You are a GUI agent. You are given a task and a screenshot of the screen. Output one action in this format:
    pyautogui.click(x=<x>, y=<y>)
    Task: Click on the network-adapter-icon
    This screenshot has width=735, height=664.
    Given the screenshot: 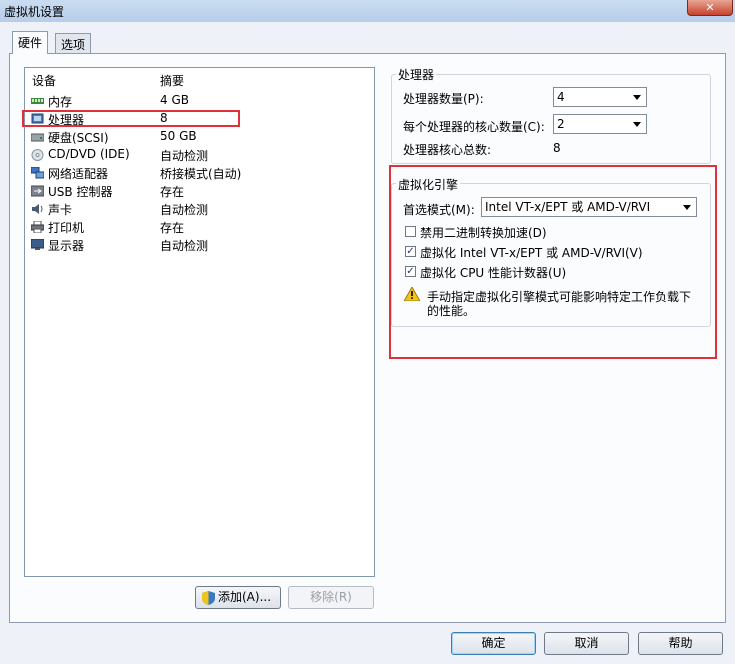 What is the action you would take?
    pyautogui.click(x=37, y=173)
    